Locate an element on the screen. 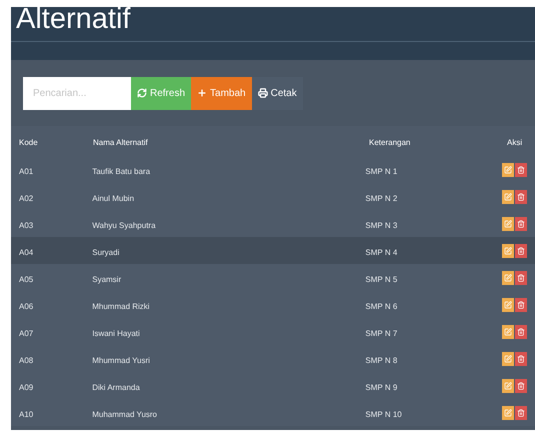  table-row: A06 Mhummad Rizki SMP N 6 is located at coordinates (273, 304).